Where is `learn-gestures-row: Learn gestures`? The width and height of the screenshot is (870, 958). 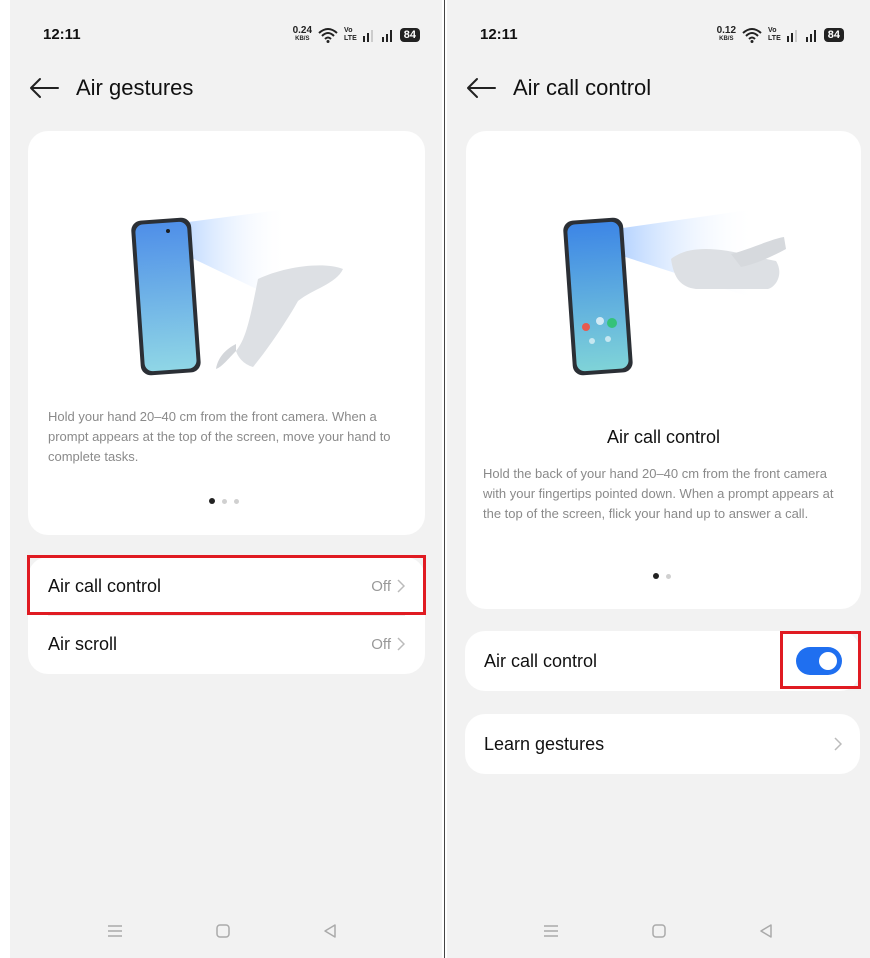 learn-gestures-row: Learn gestures is located at coordinates (663, 744).